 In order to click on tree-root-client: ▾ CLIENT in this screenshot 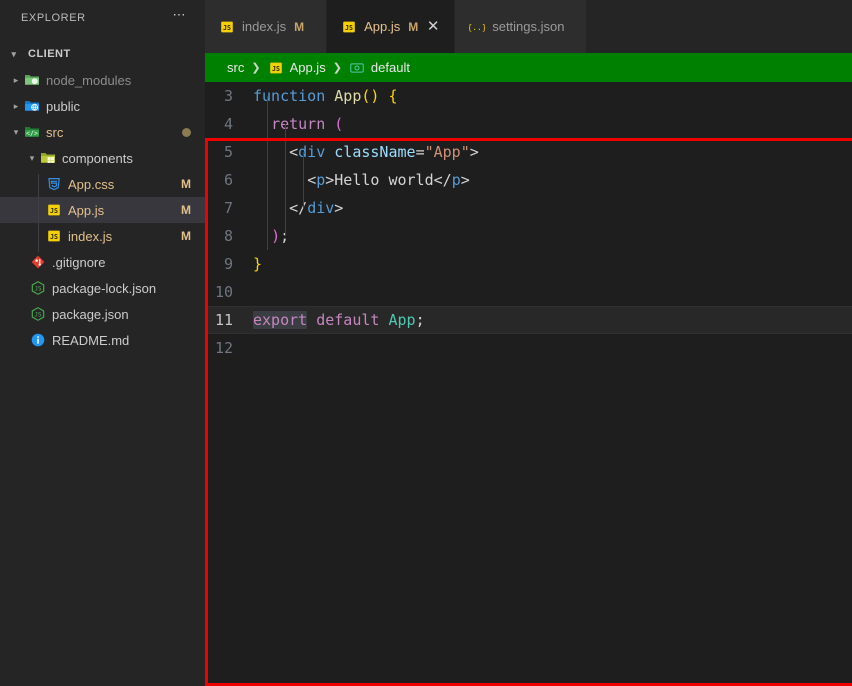, I will do `click(102, 54)`.